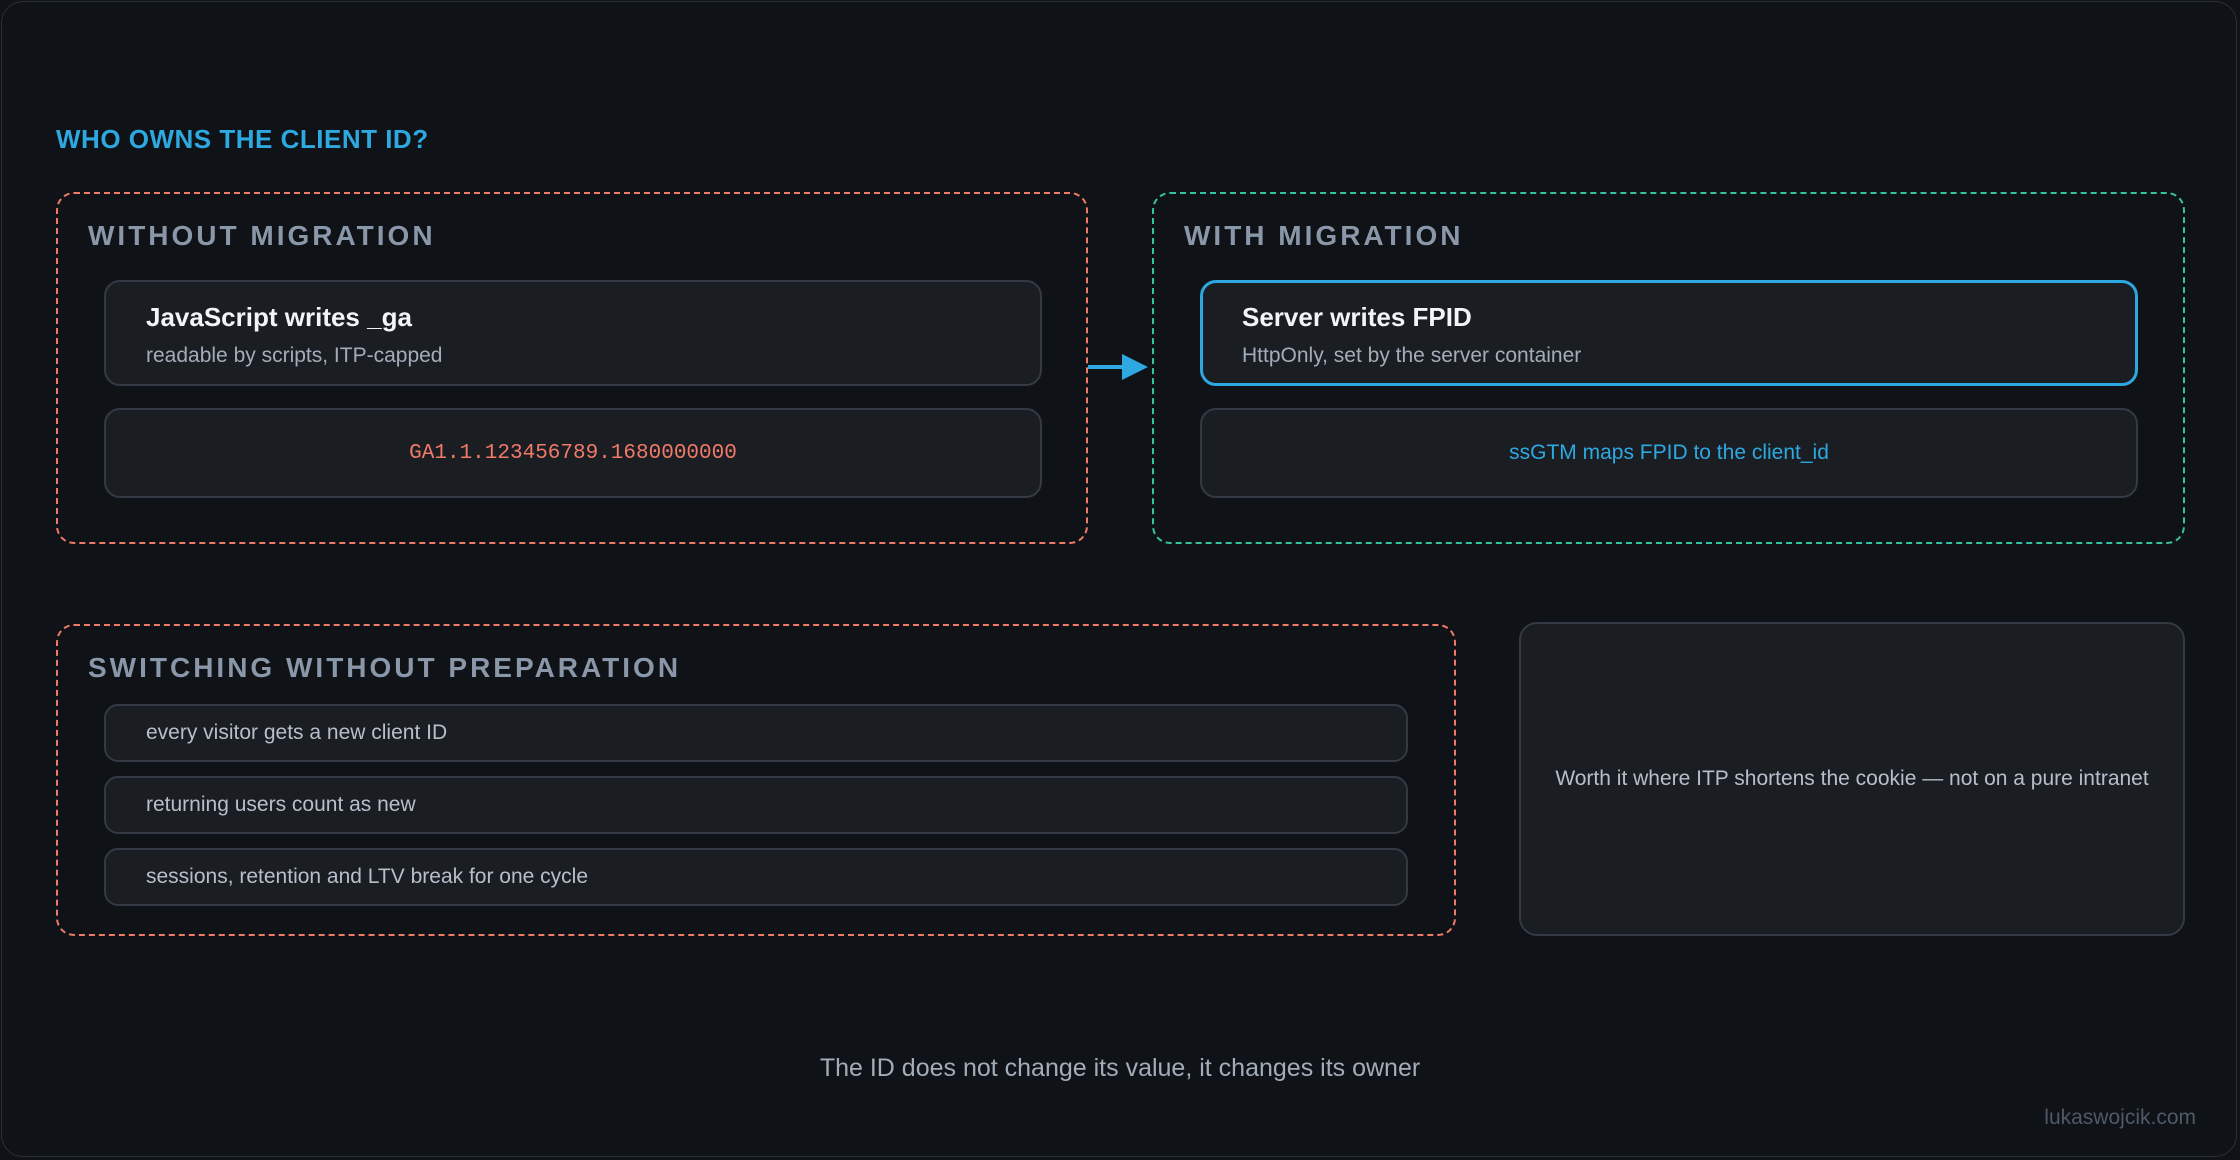 This screenshot has height=1160, width=2240. I want to click on list-item-text: every visitor gets a new client ID, so click(297, 732).